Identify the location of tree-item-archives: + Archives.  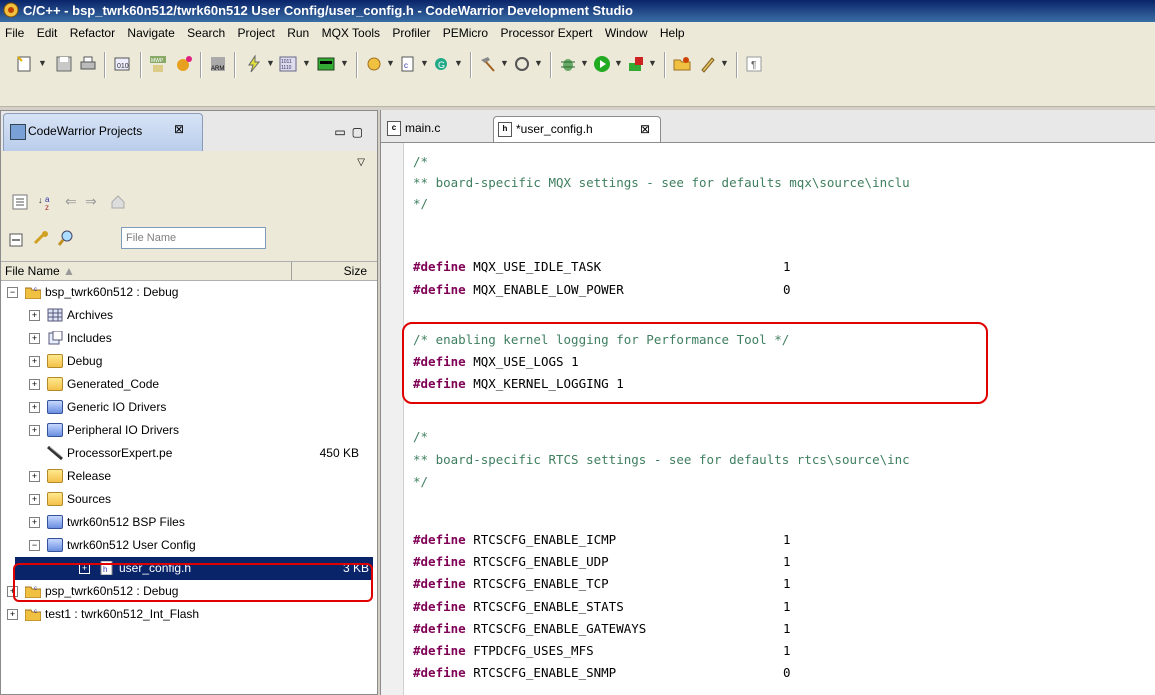
(189, 315).